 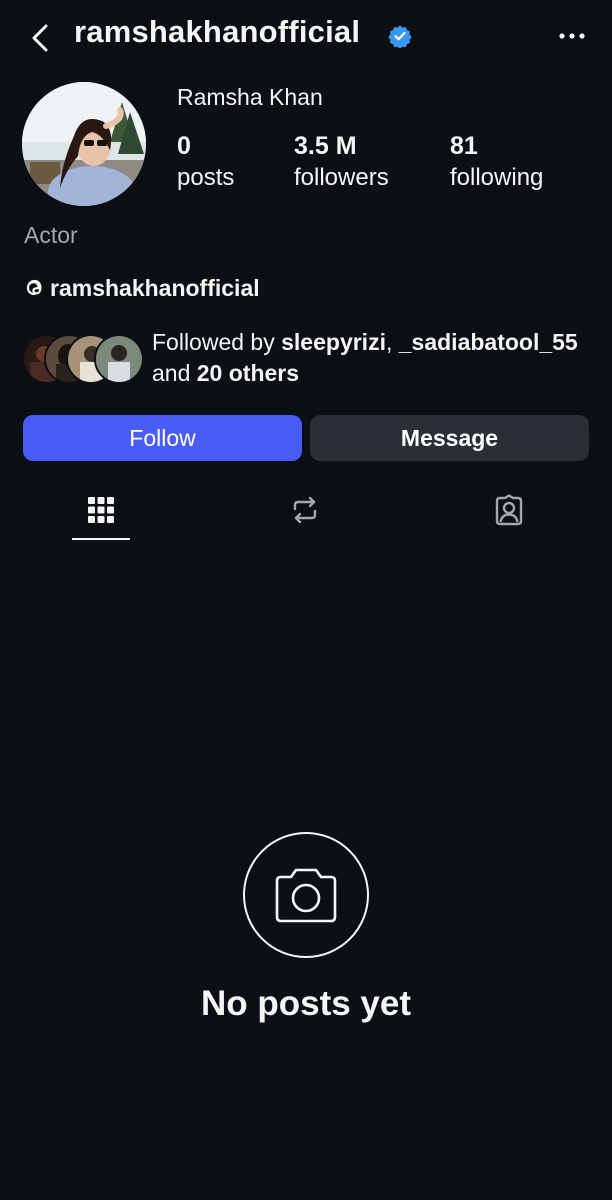 I want to click on tab-reposts, so click(x=305, y=510).